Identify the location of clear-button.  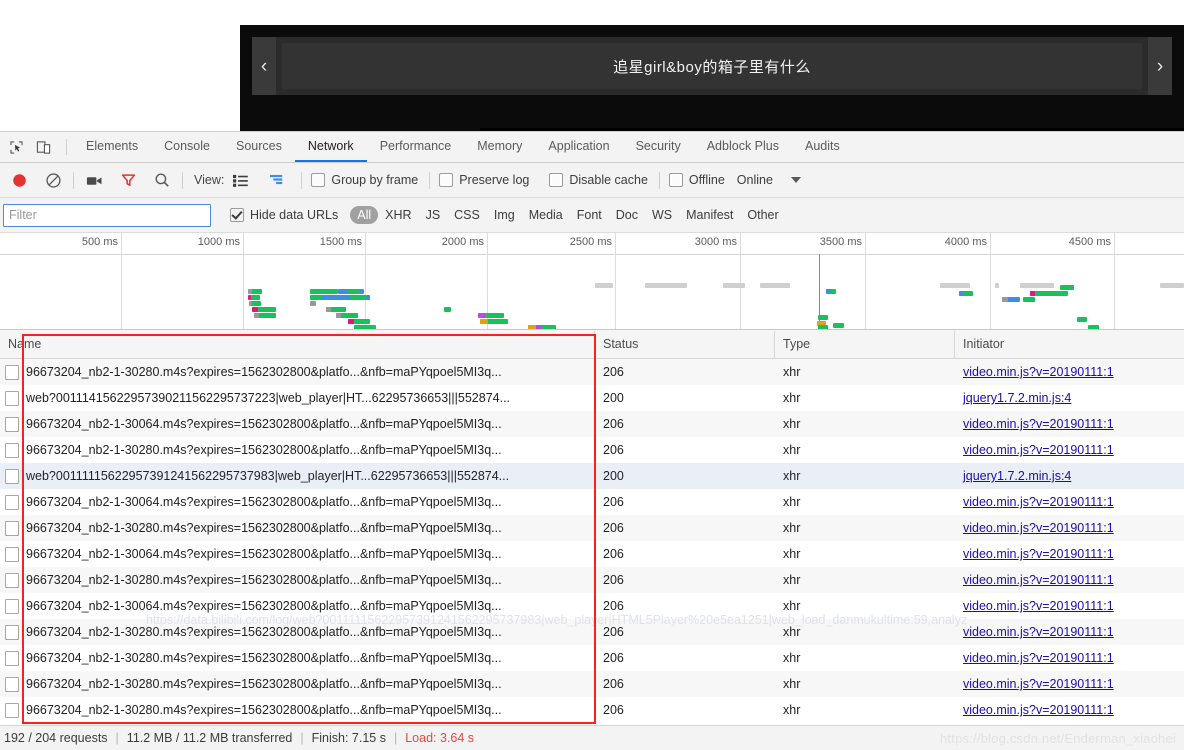
(53, 180).